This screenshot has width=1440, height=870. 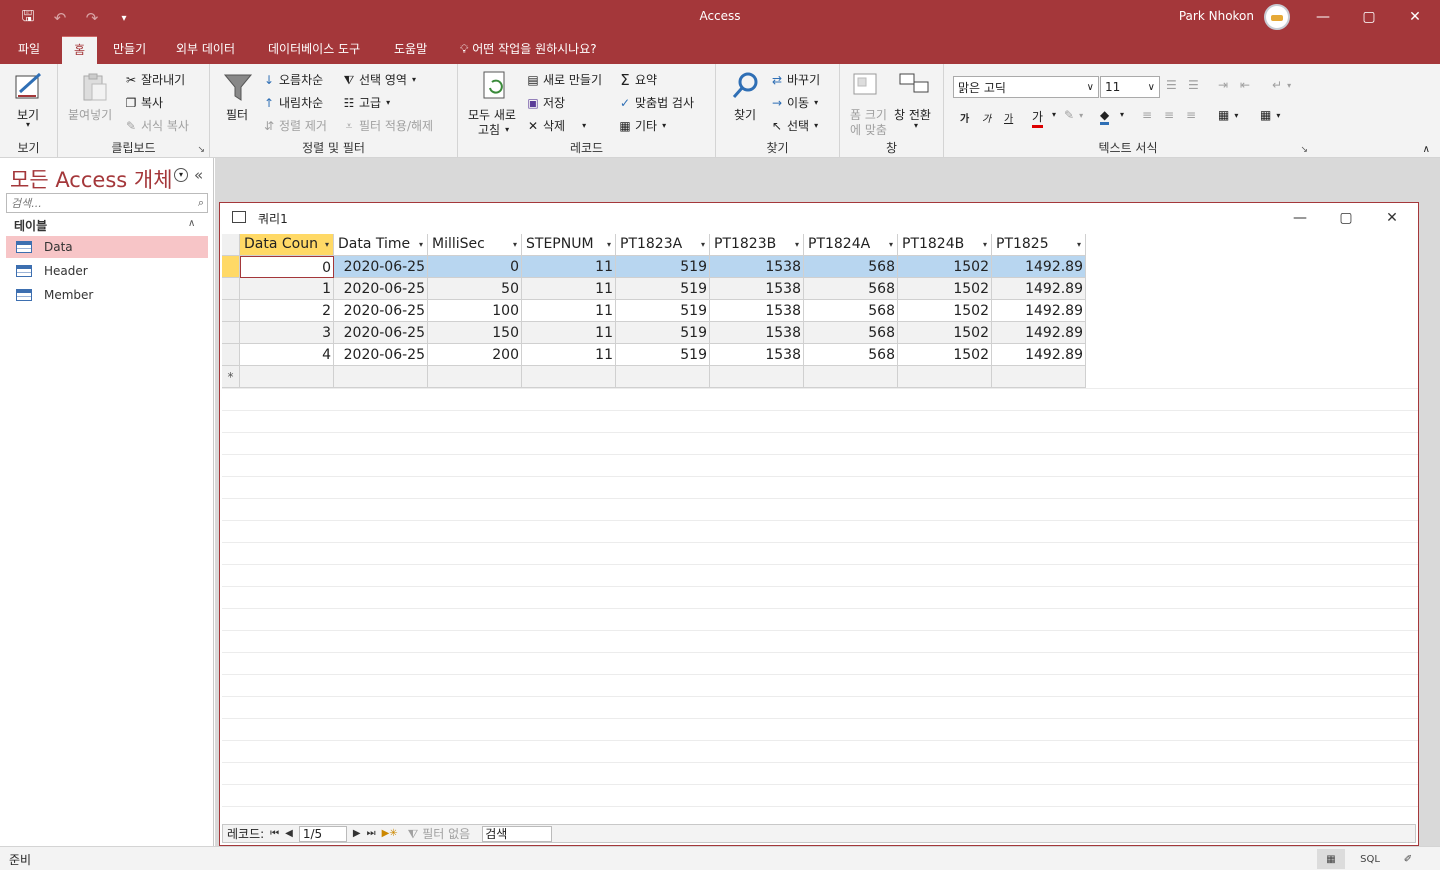 I want to click on numbering-icon: ☰, so click(x=1193, y=85).